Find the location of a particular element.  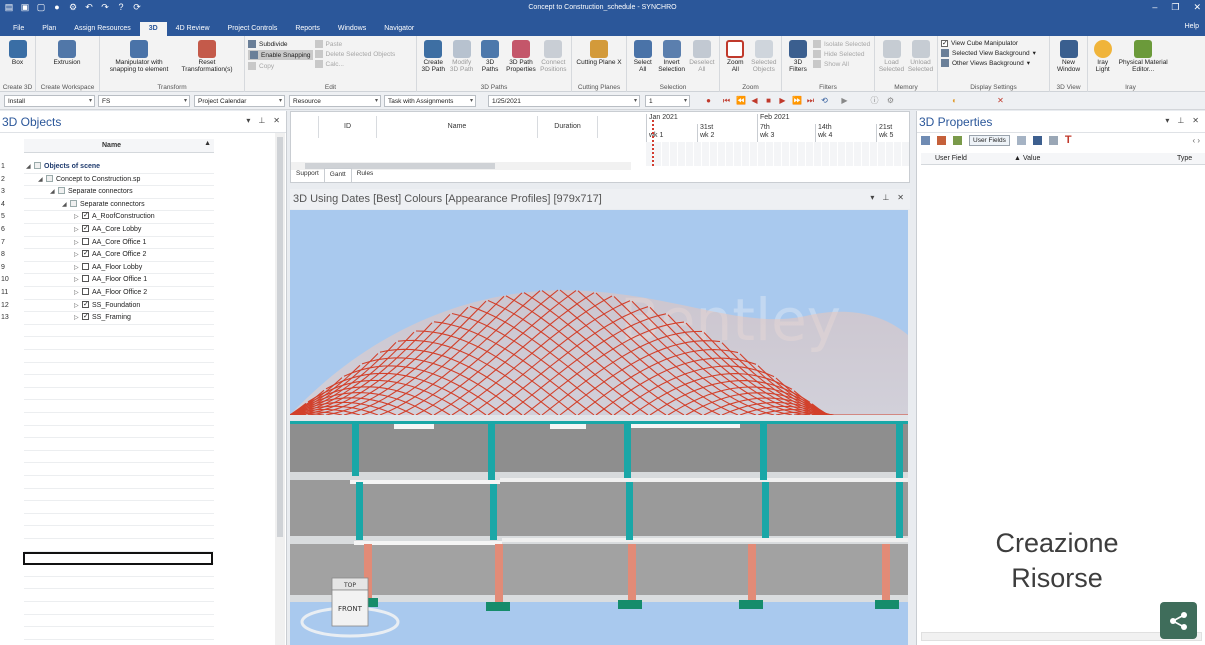

view-cube-front: FRONT is located at coordinates (350, 609).